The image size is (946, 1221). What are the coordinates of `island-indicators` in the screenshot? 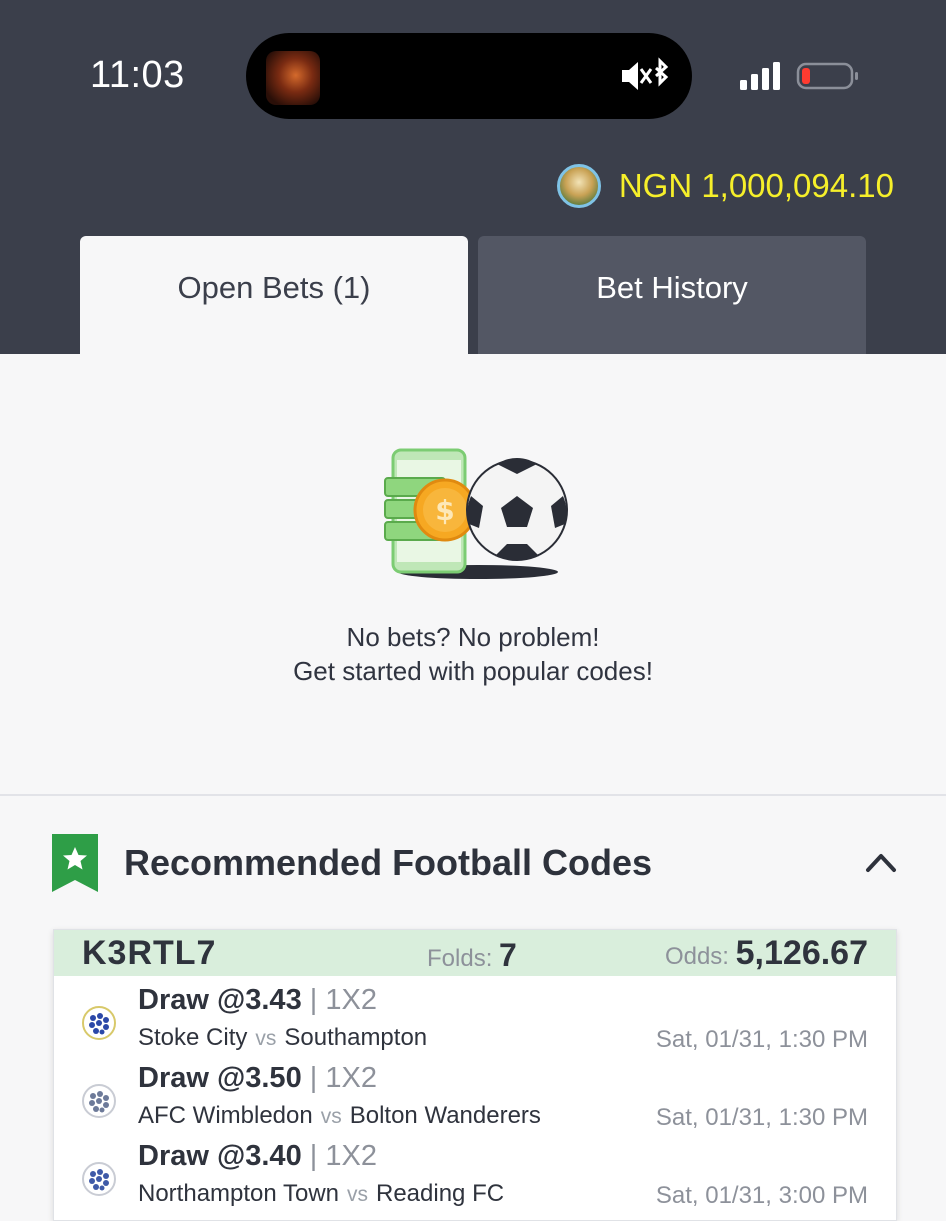 It's located at (645, 78).